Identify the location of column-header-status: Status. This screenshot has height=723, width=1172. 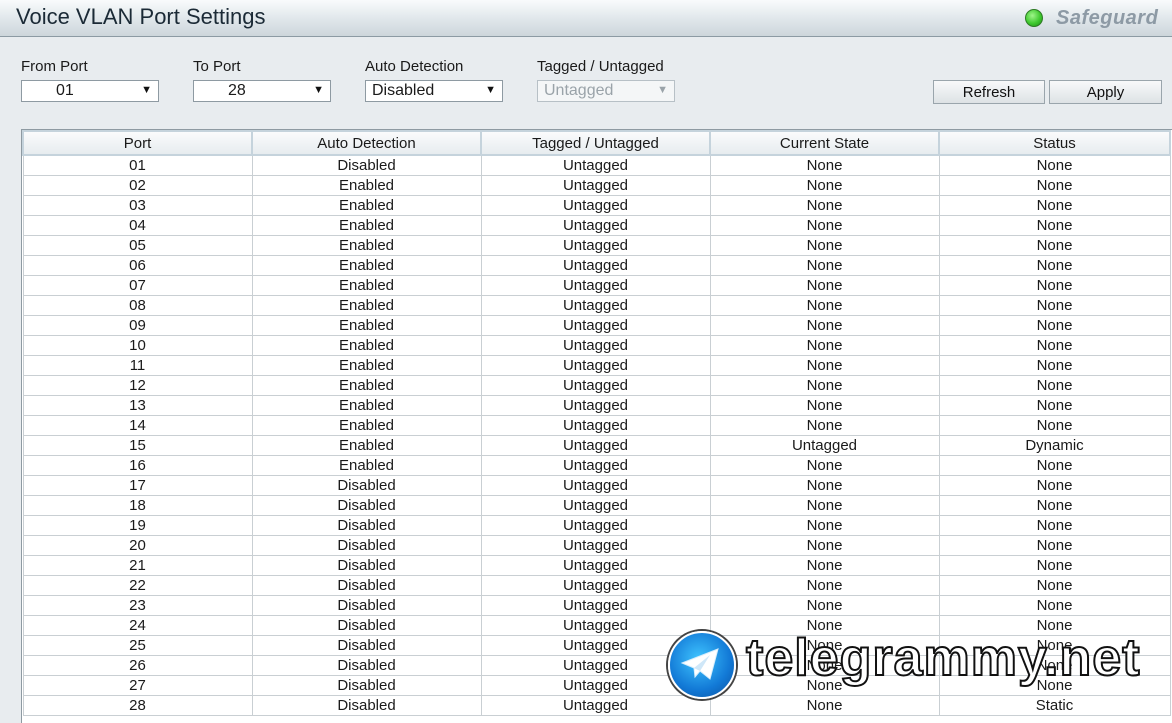
(1054, 143).